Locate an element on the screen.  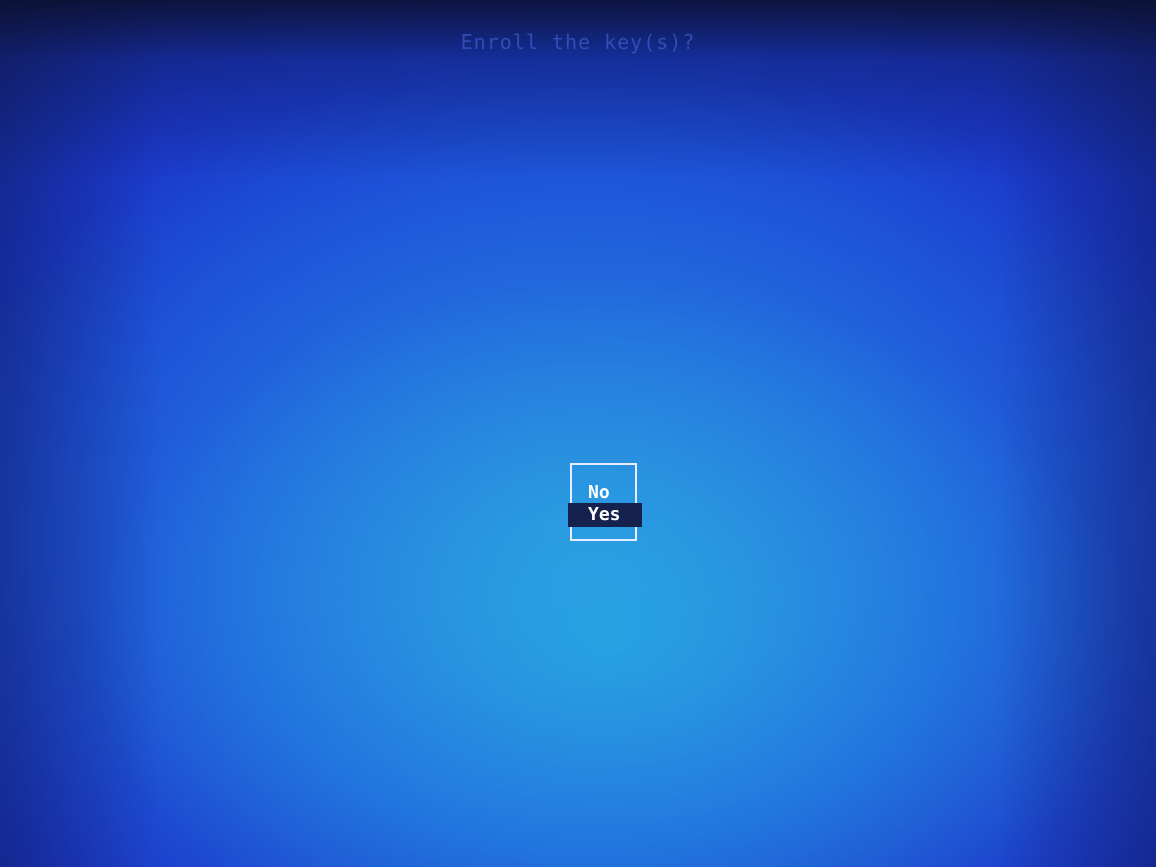
option-no: No is located at coordinates (599, 493).